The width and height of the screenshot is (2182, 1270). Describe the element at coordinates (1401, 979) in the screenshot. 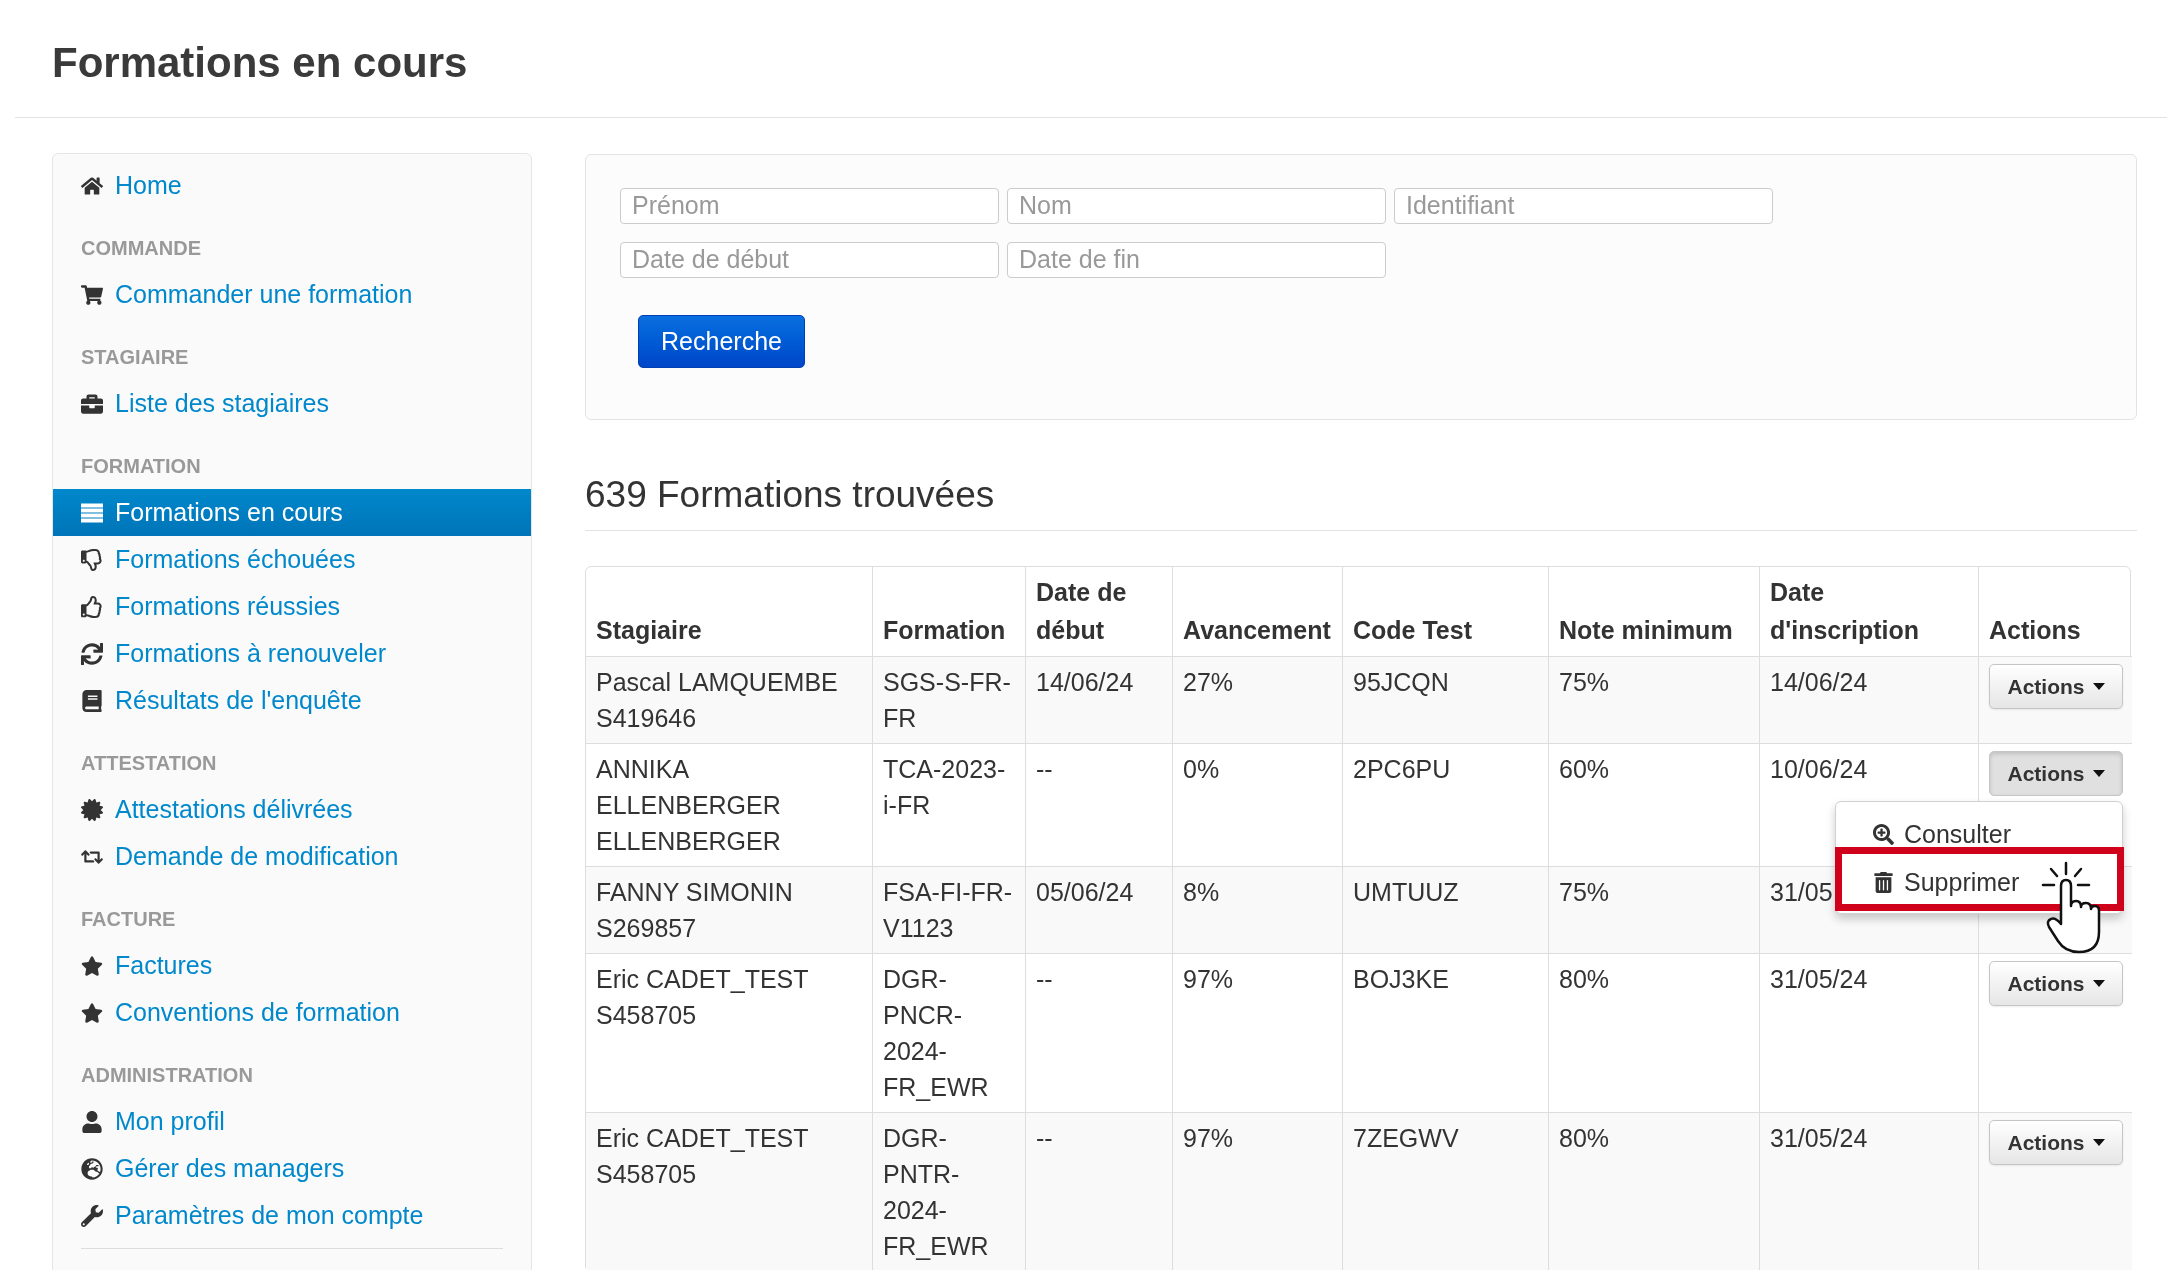

I see `table-cell-text: BOJ3KE` at that location.